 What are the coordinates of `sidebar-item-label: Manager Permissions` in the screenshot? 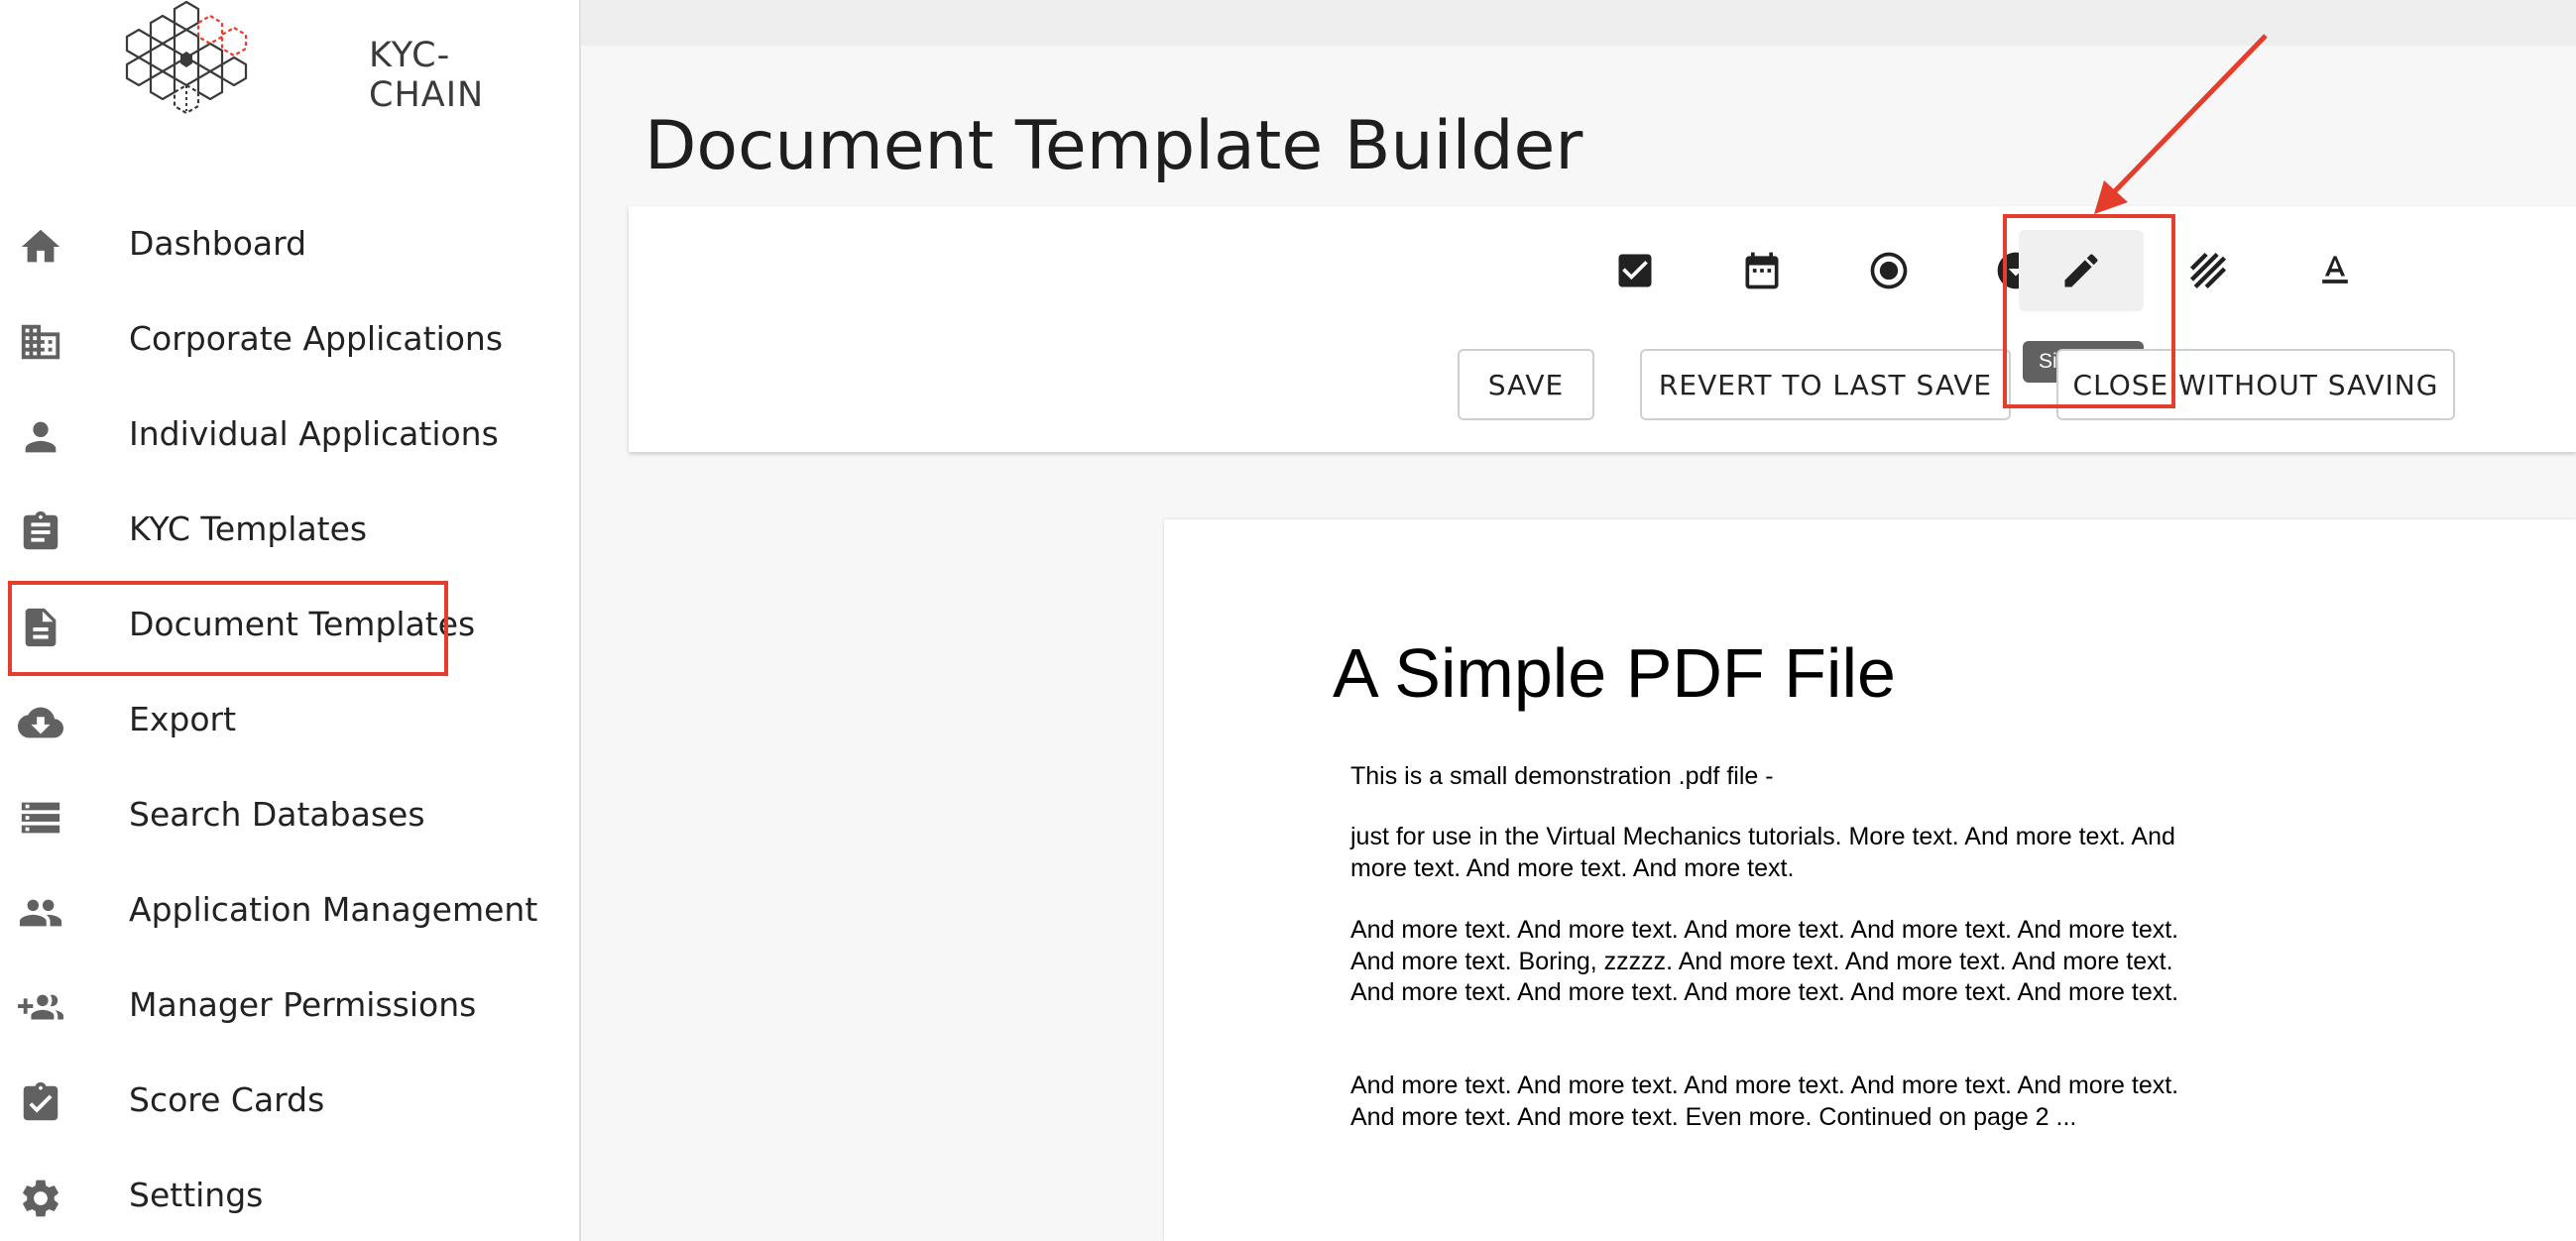 It's located at (303, 1004).